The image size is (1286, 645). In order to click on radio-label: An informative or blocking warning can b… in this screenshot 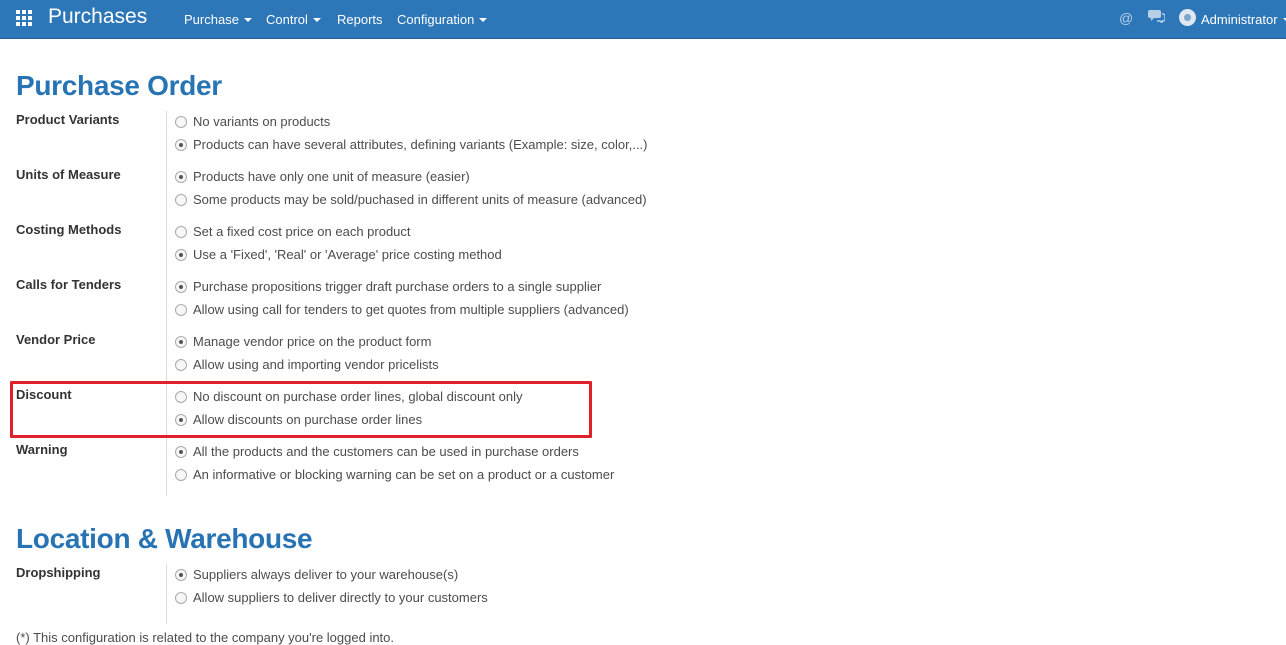, I will do `click(404, 474)`.